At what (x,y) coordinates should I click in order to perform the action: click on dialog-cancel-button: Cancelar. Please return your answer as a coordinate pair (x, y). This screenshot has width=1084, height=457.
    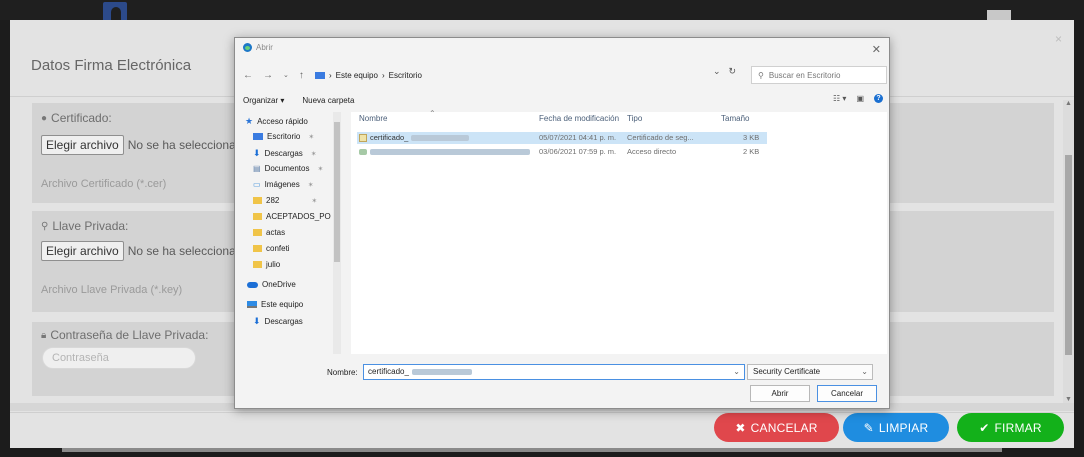
    Looking at the image, I should click on (847, 393).